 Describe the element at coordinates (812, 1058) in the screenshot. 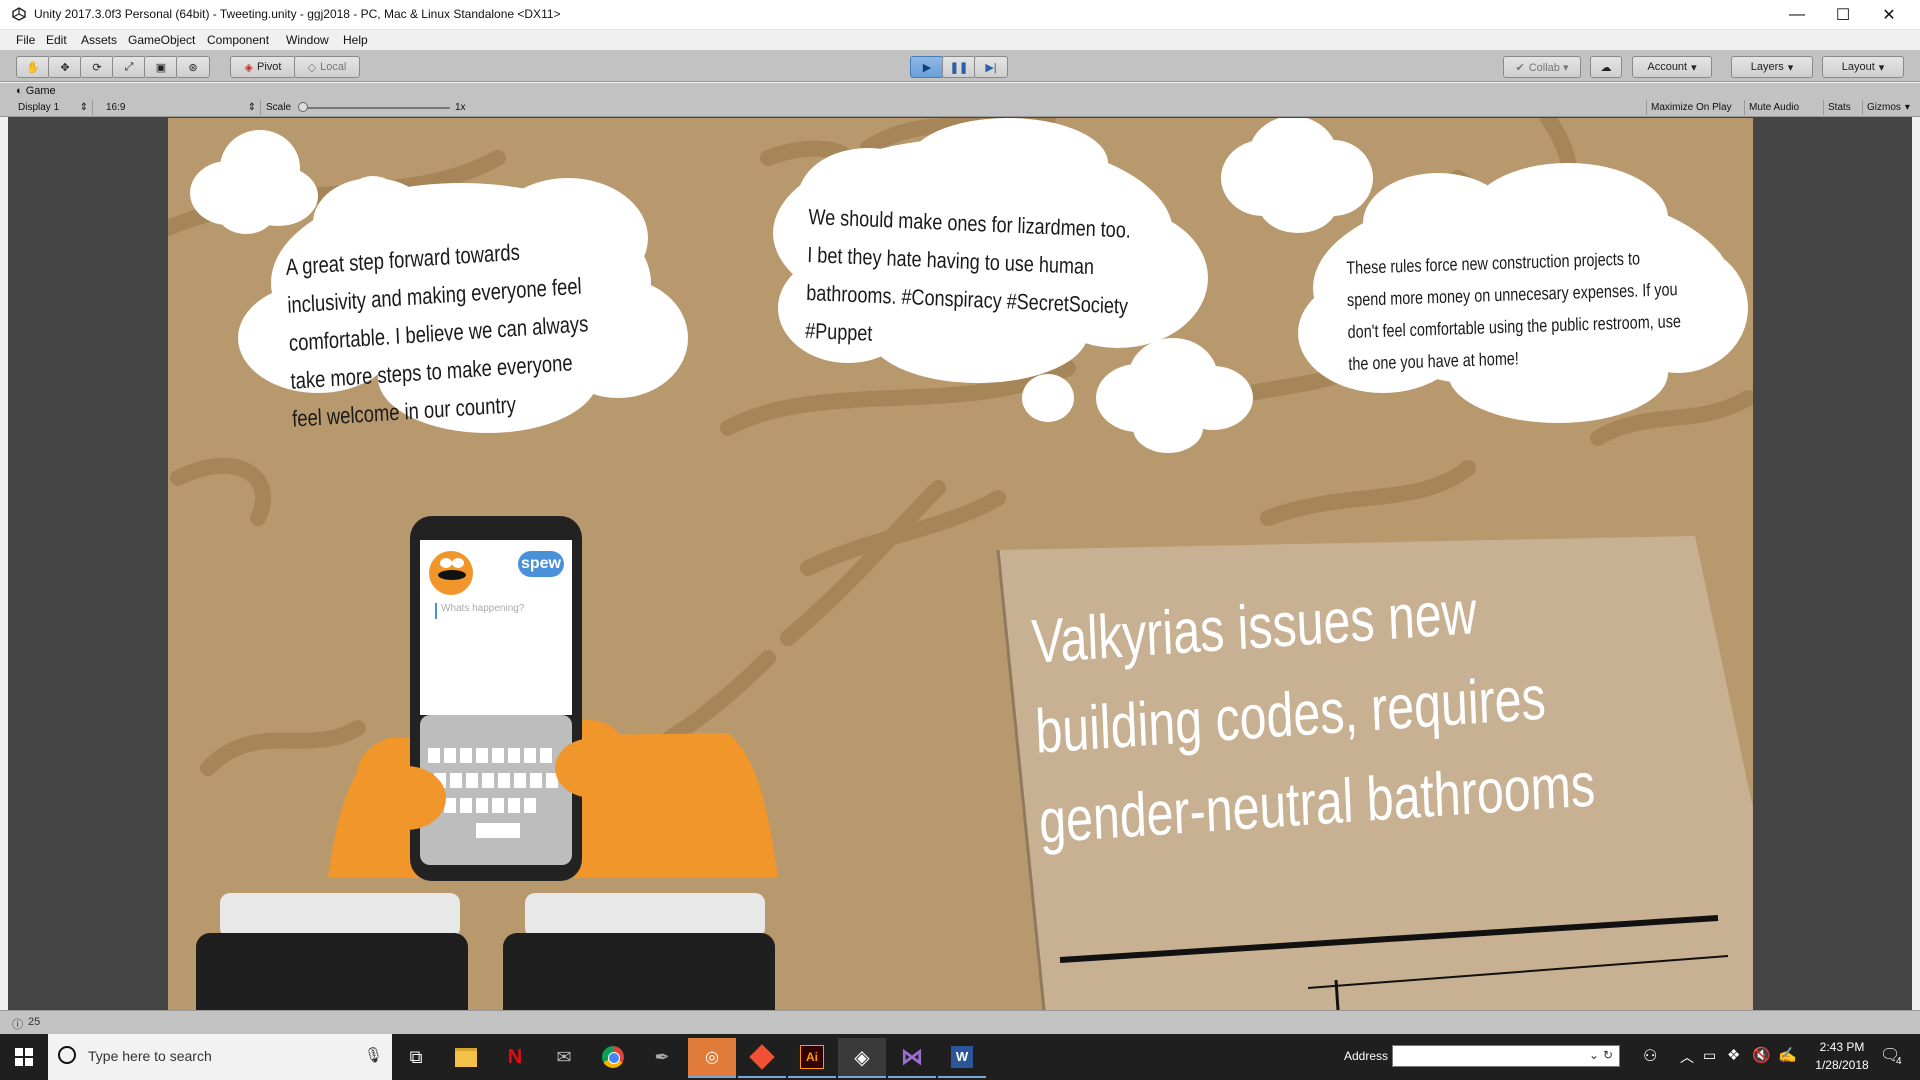

I see `illustrator-icon: Ai` at that location.